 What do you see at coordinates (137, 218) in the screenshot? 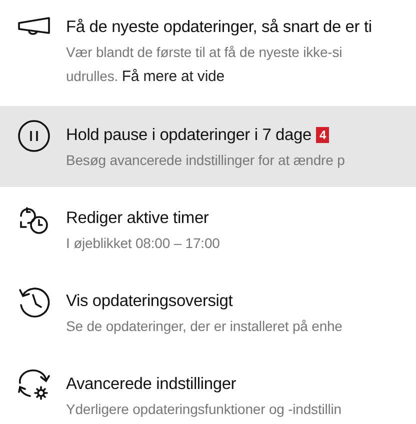
I see `item-title: Rediger aktive timer` at bounding box center [137, 218].